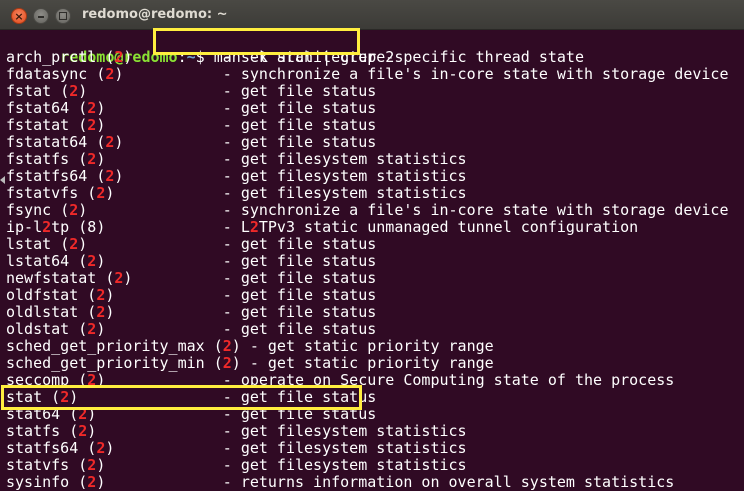  I want to click on title-bar: × redomo@redomo: ~, so click(372, 15).